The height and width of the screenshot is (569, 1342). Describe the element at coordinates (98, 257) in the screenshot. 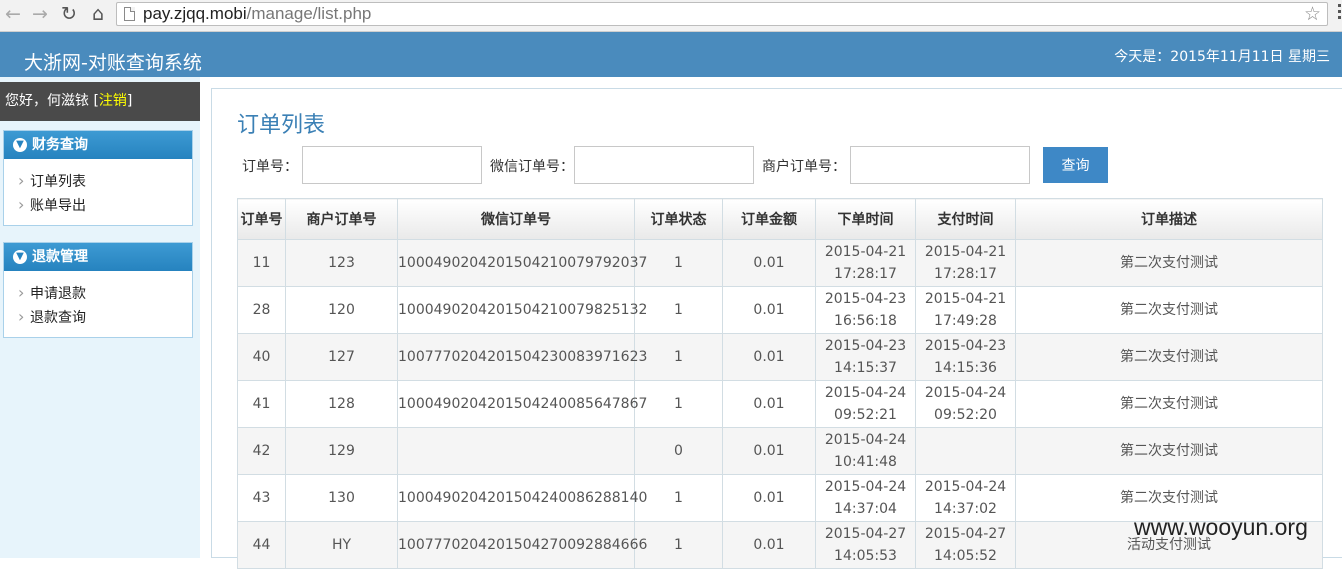

I see `refund-management-header: ▼ 退款管理` at that location.